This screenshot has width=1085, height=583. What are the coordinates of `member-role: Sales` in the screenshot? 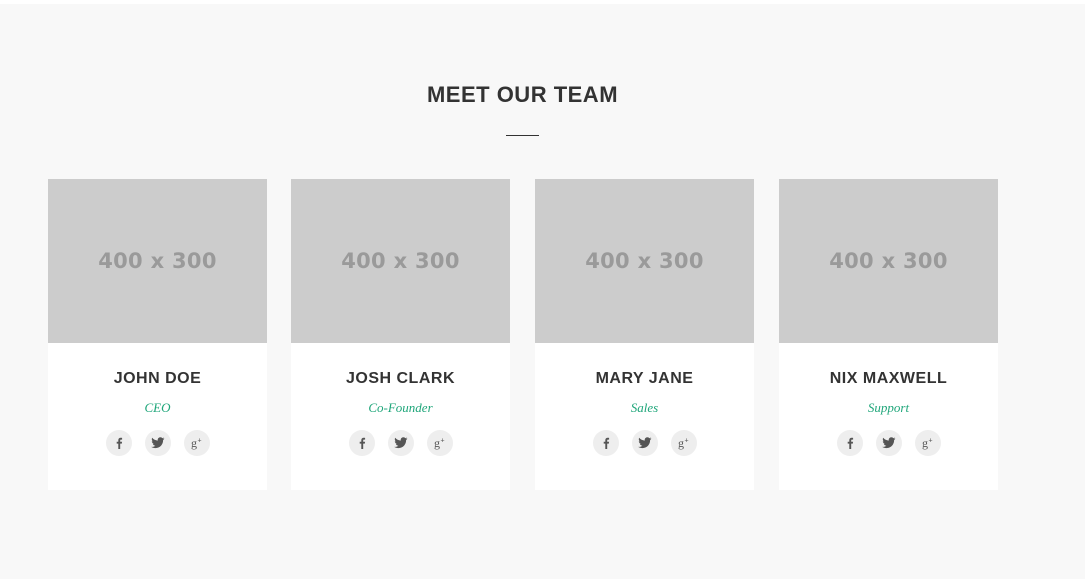 It's located at (644, 407).